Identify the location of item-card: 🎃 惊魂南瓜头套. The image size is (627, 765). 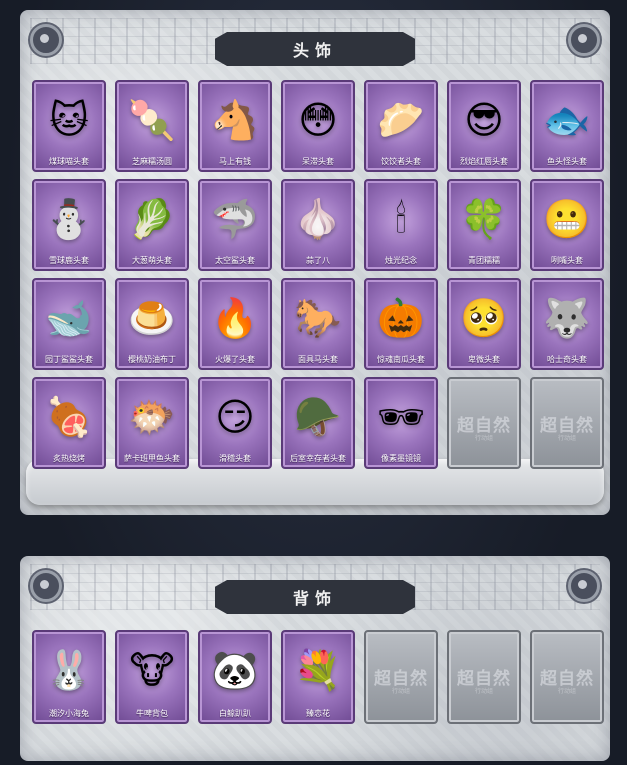
(401, 324).